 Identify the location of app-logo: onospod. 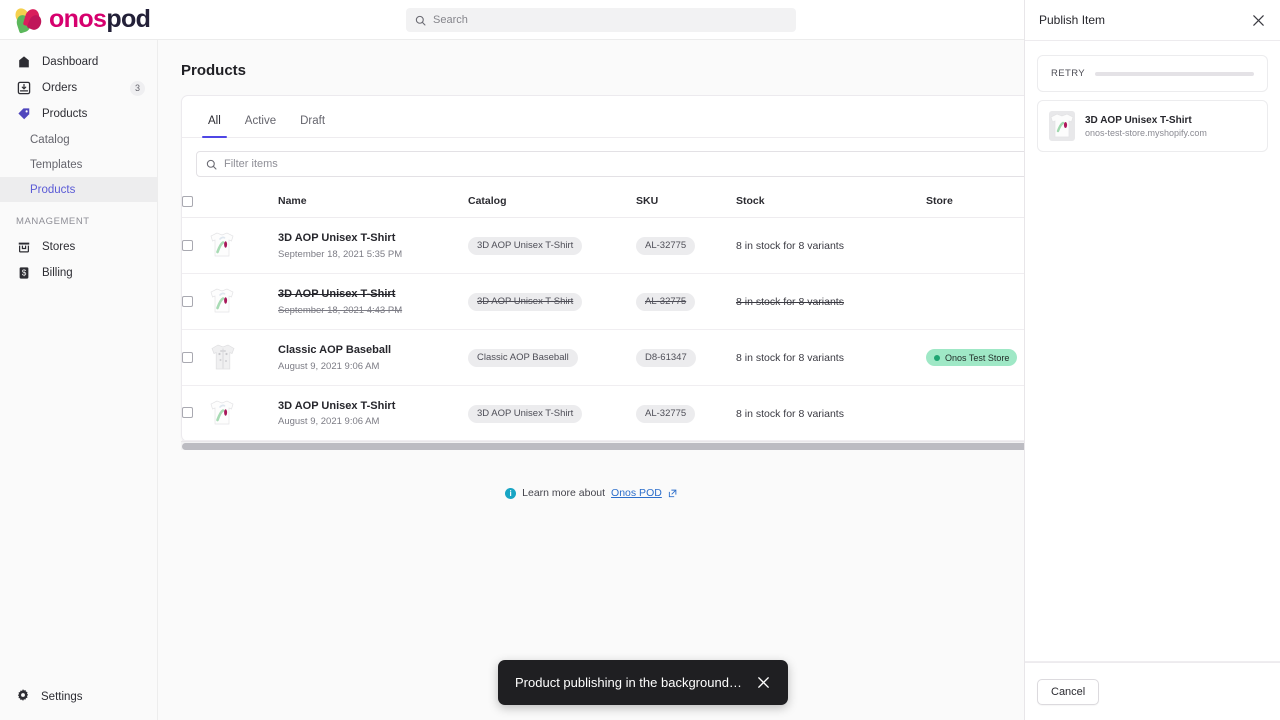
(79, 20).